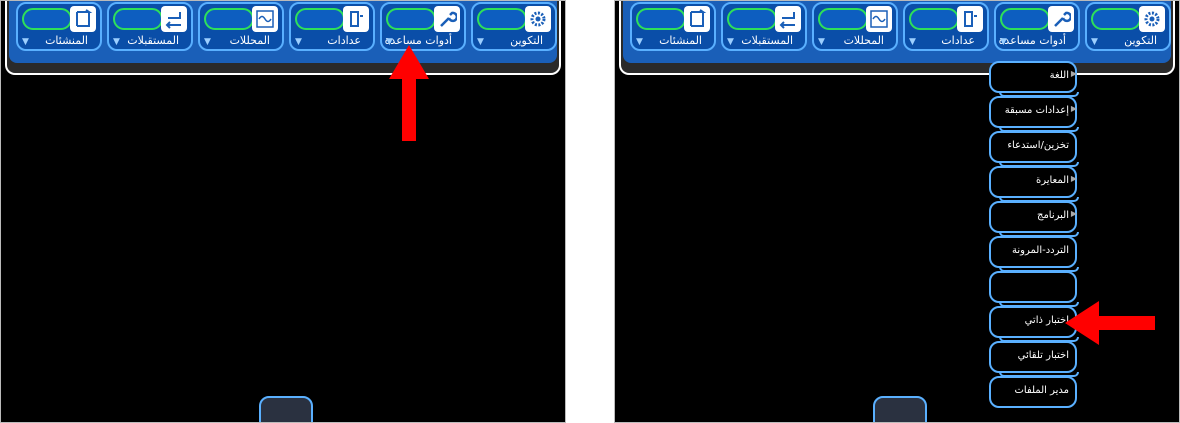 This screenshot has width=1180, height=423. What do you see at coordinates (1034, 79) in the screenshot?
I see `menu-item-language: اللغة ▶` at bounding box center [1034, 79].